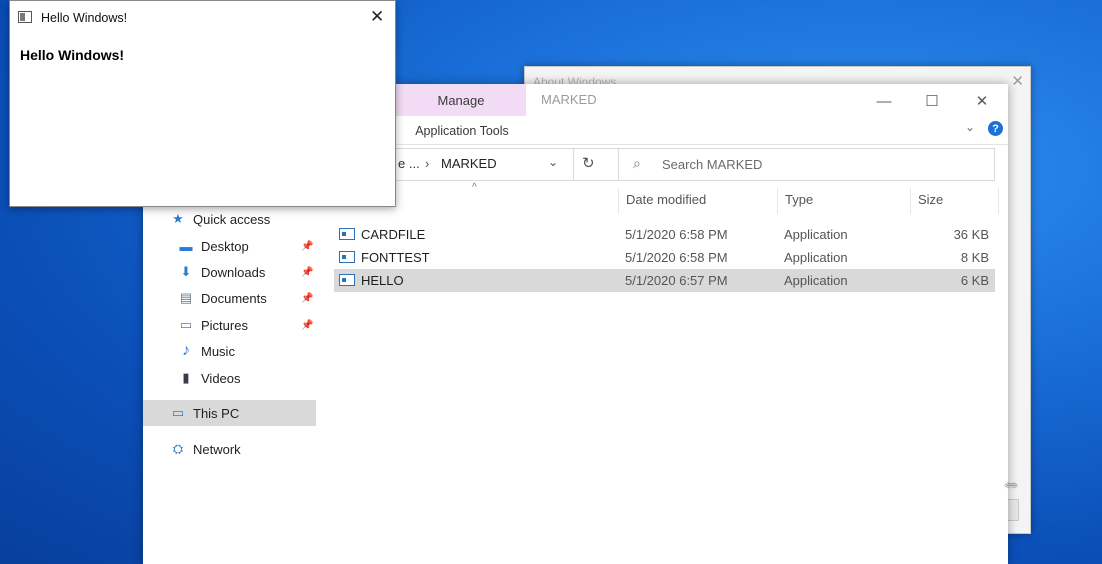 Image resolution: width=1102 pixels, height=564 pixels. Describe the element at coordinates (178, 412) in the screenshot. I see `computer-icon: ▭` at that location.